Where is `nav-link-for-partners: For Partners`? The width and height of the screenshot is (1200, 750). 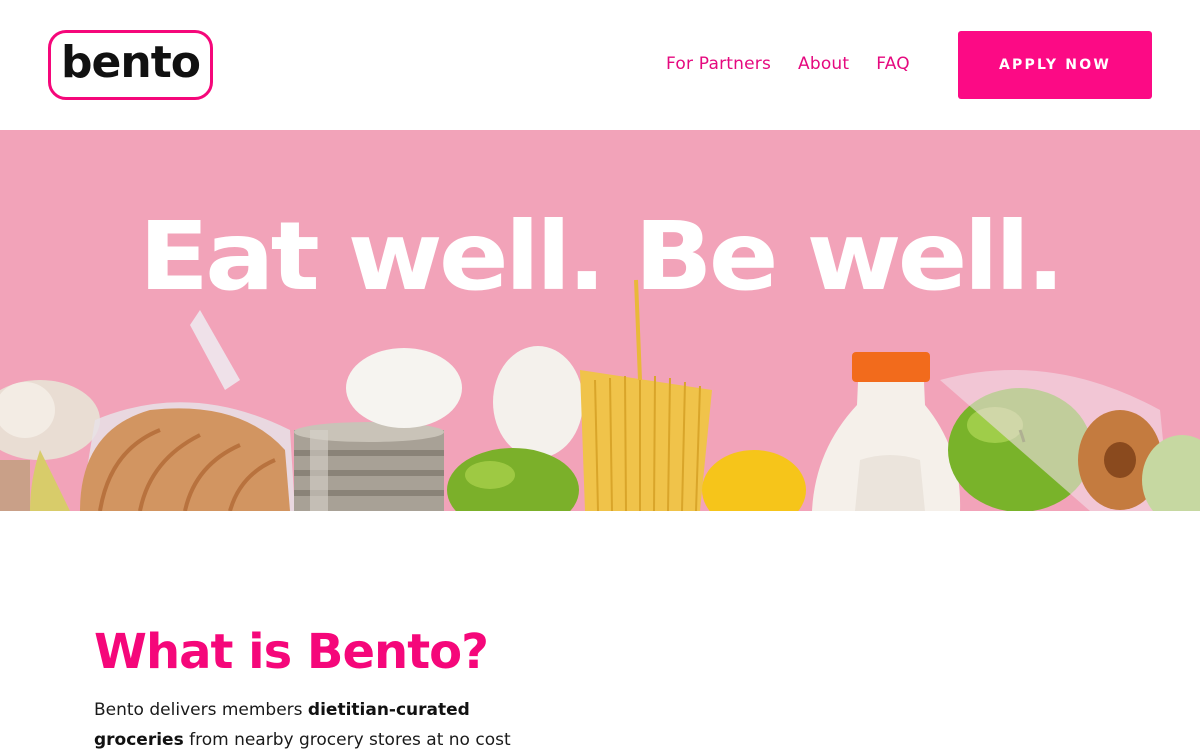 nav-link-for-partners: For Partners is located at coordinates (718, 64).